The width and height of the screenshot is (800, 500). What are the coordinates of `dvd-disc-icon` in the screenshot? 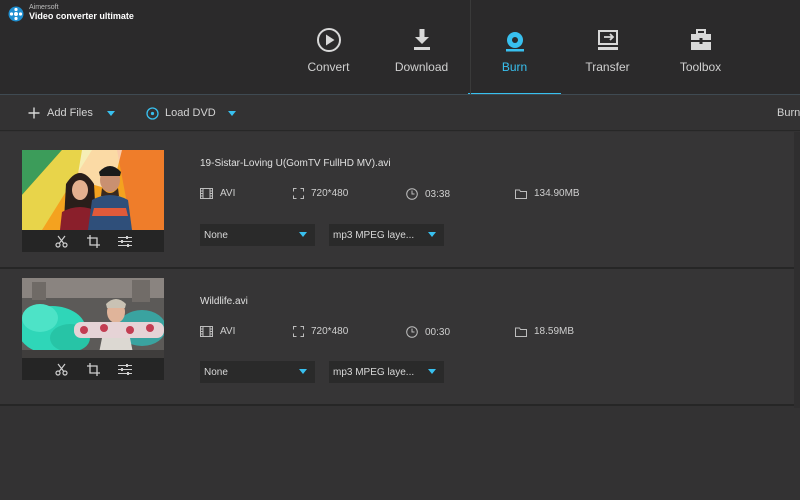 It's located at (152, 113).